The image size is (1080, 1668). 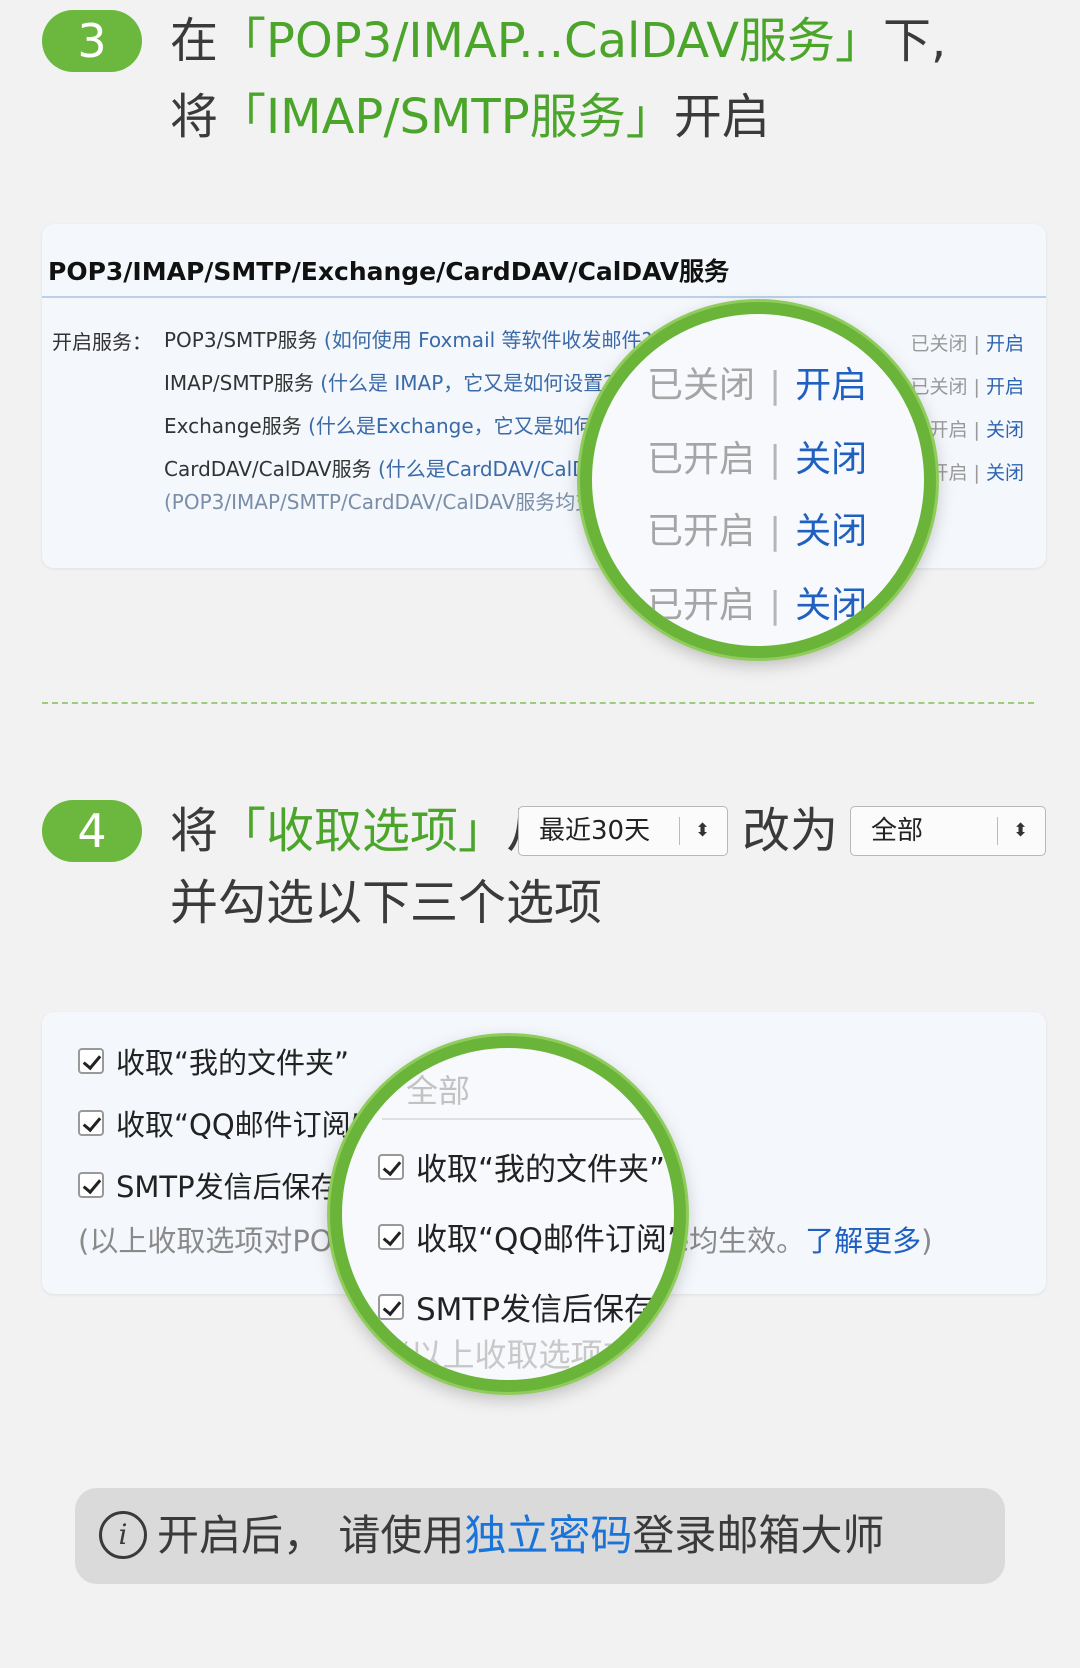 What do you see at coordinates (398, 467) in the screenshot?
I see `service-row-caldav: CardDAV/CalDAV服务 (什么是CardDAV/CalDAV?)` at bounding box center [398, 467].